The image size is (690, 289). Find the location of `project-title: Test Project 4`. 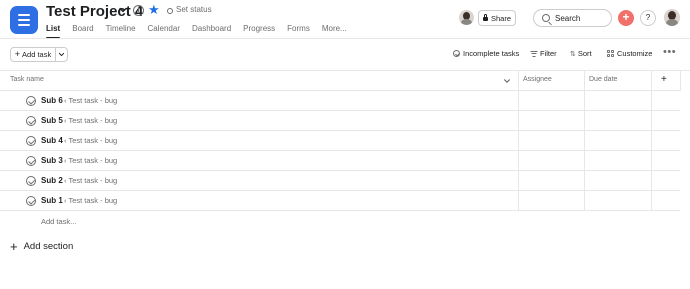

project-title: Test Project 4 is located at coordinates (94, 11).